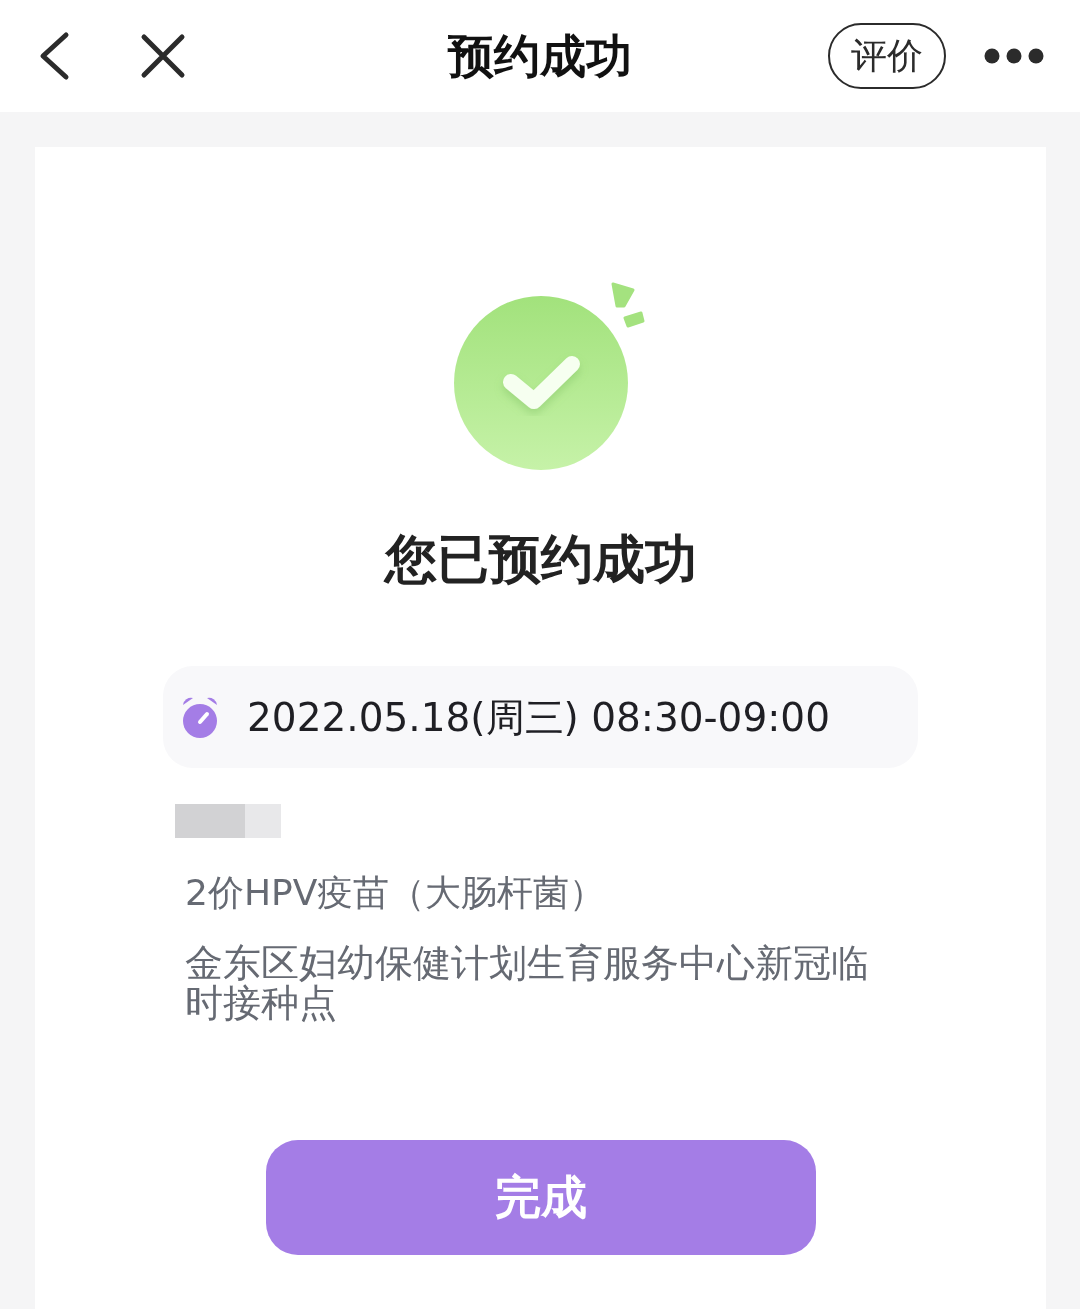  I want to click on more-button, so click(1014, 56).